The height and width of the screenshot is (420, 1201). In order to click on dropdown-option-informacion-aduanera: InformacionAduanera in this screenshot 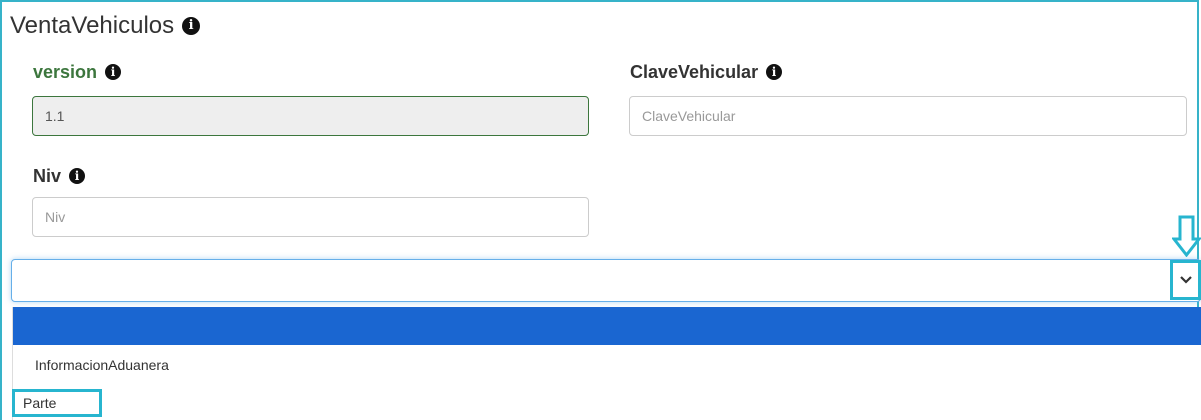, I will do `click(102, 365)`.